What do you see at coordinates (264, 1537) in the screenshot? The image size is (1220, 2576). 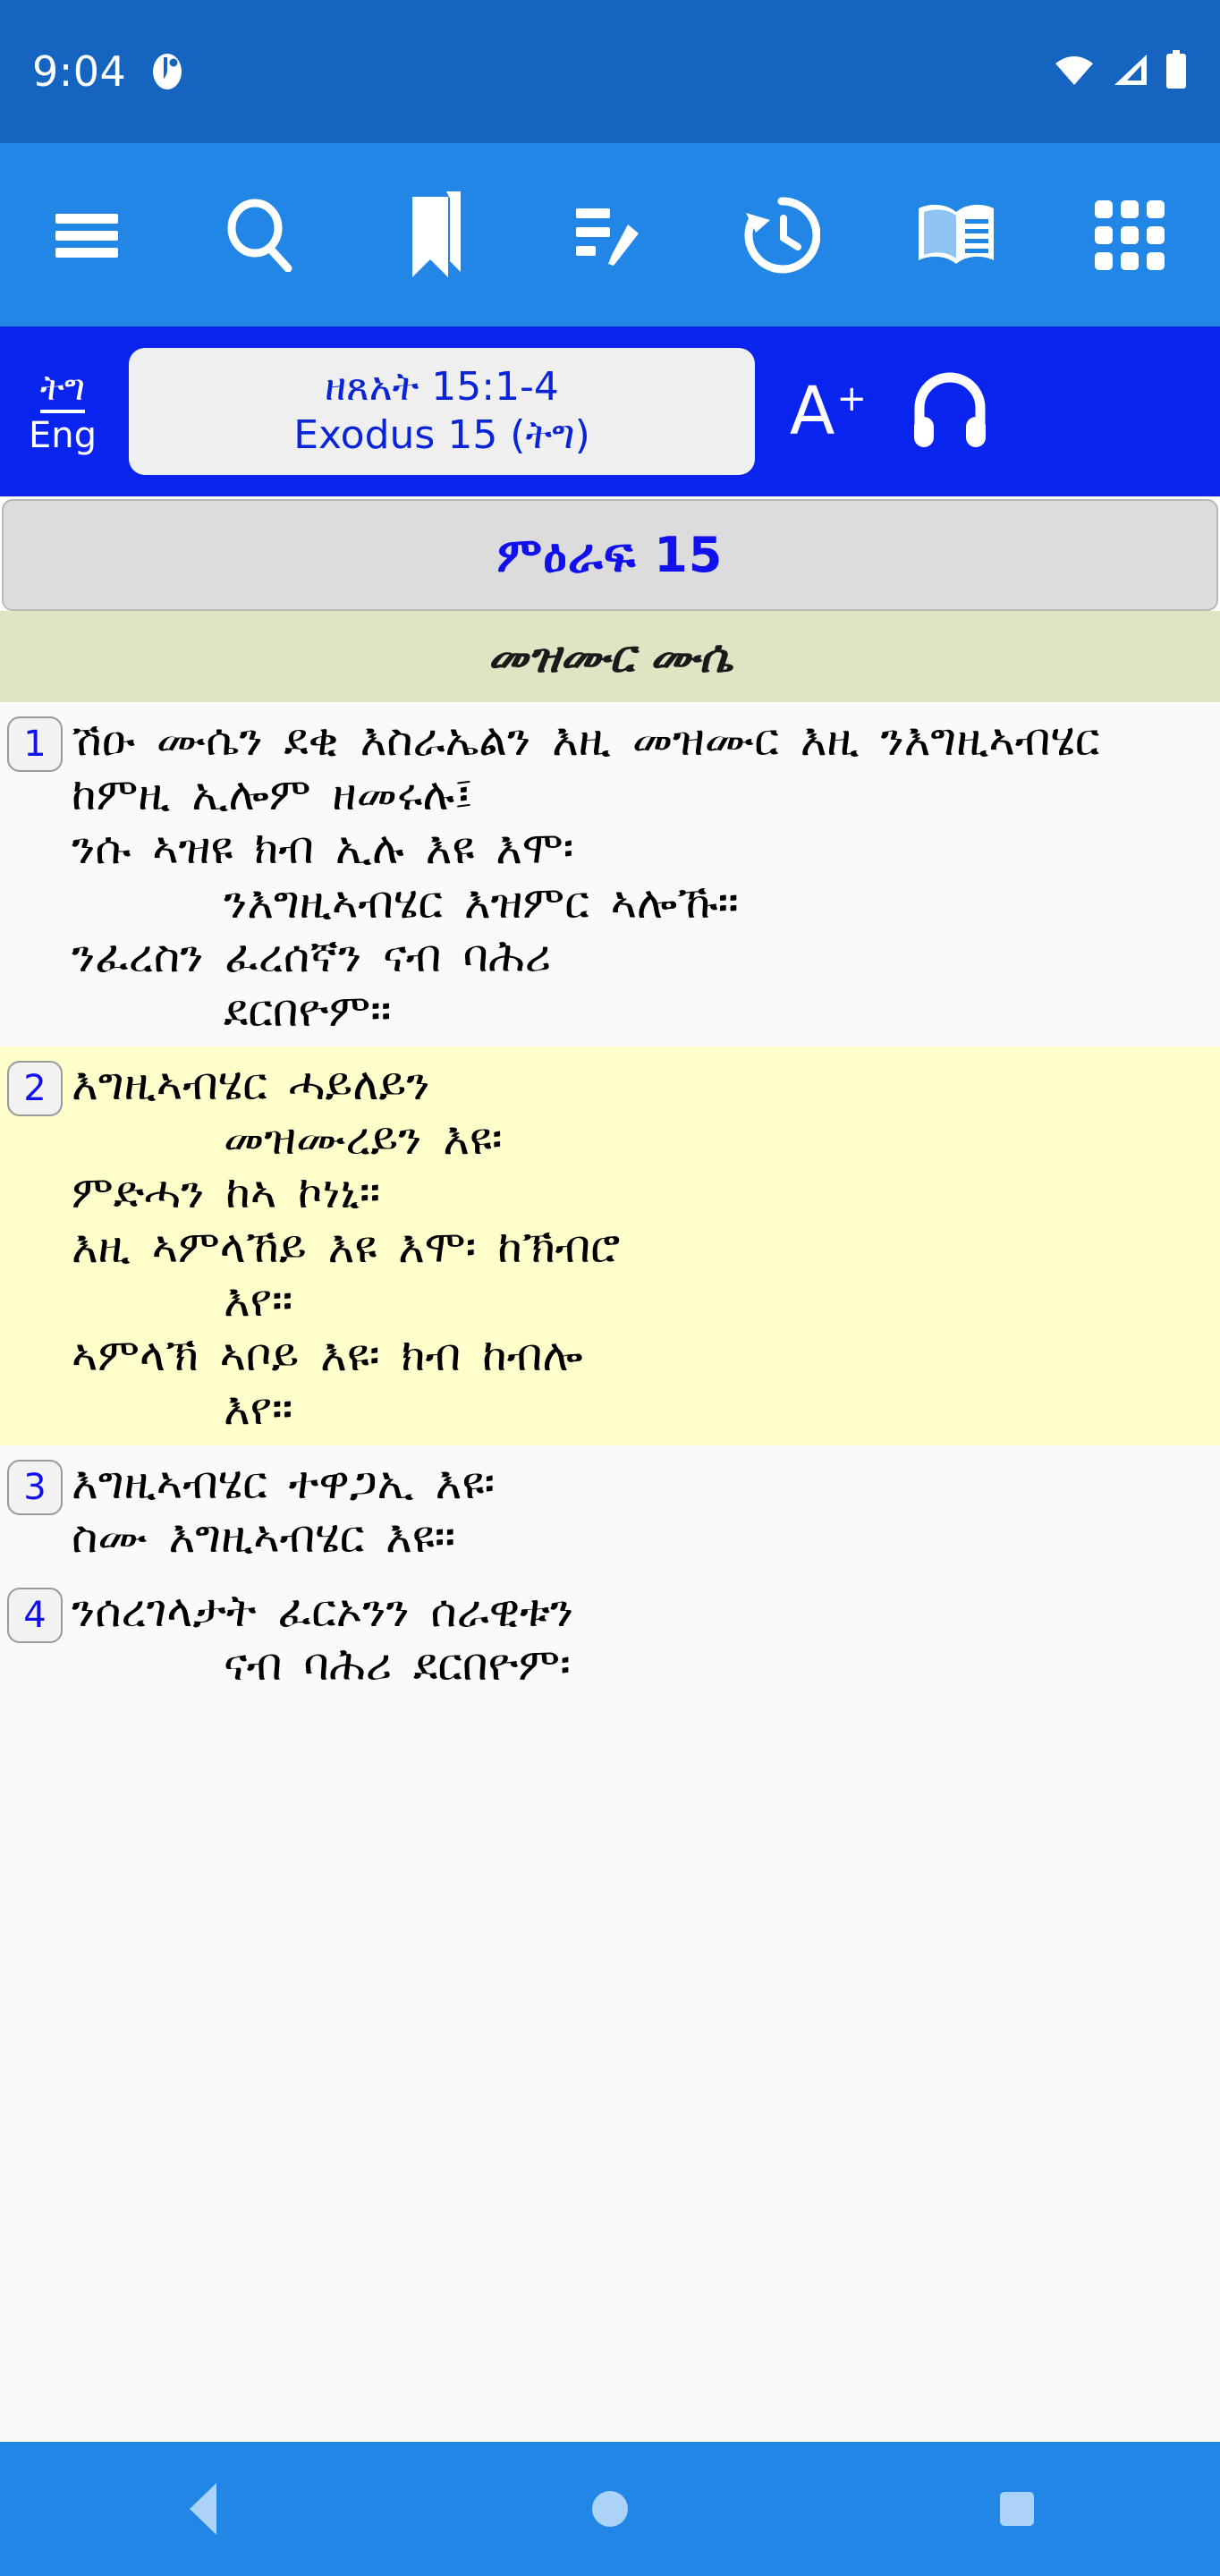 I see `verse-line: ስሙ እግዚኣብሄር እዩ።` at bounding box center [264, 1537].